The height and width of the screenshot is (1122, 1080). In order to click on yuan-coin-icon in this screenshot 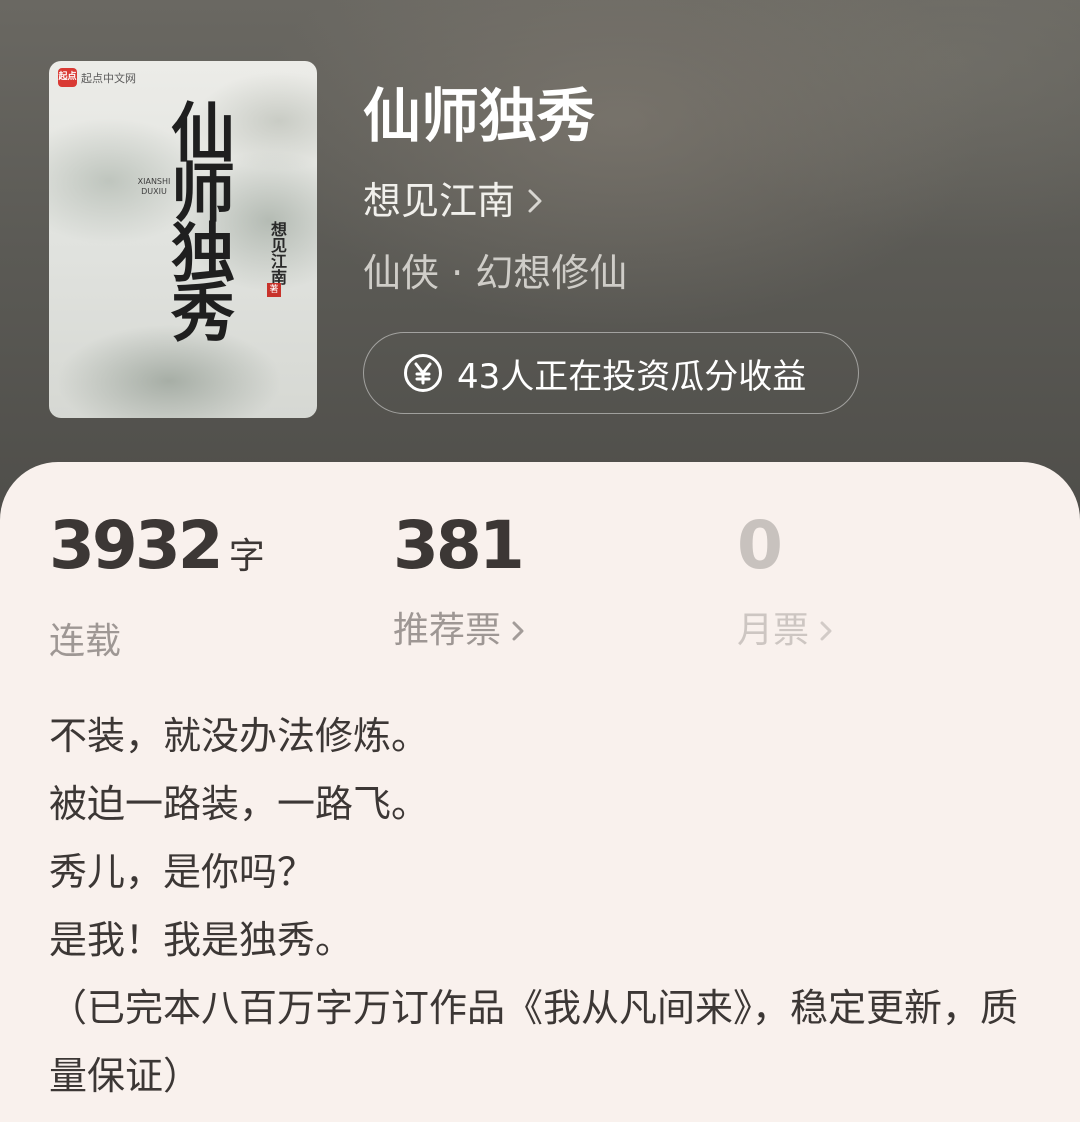, I will do `click(423, 373)`.